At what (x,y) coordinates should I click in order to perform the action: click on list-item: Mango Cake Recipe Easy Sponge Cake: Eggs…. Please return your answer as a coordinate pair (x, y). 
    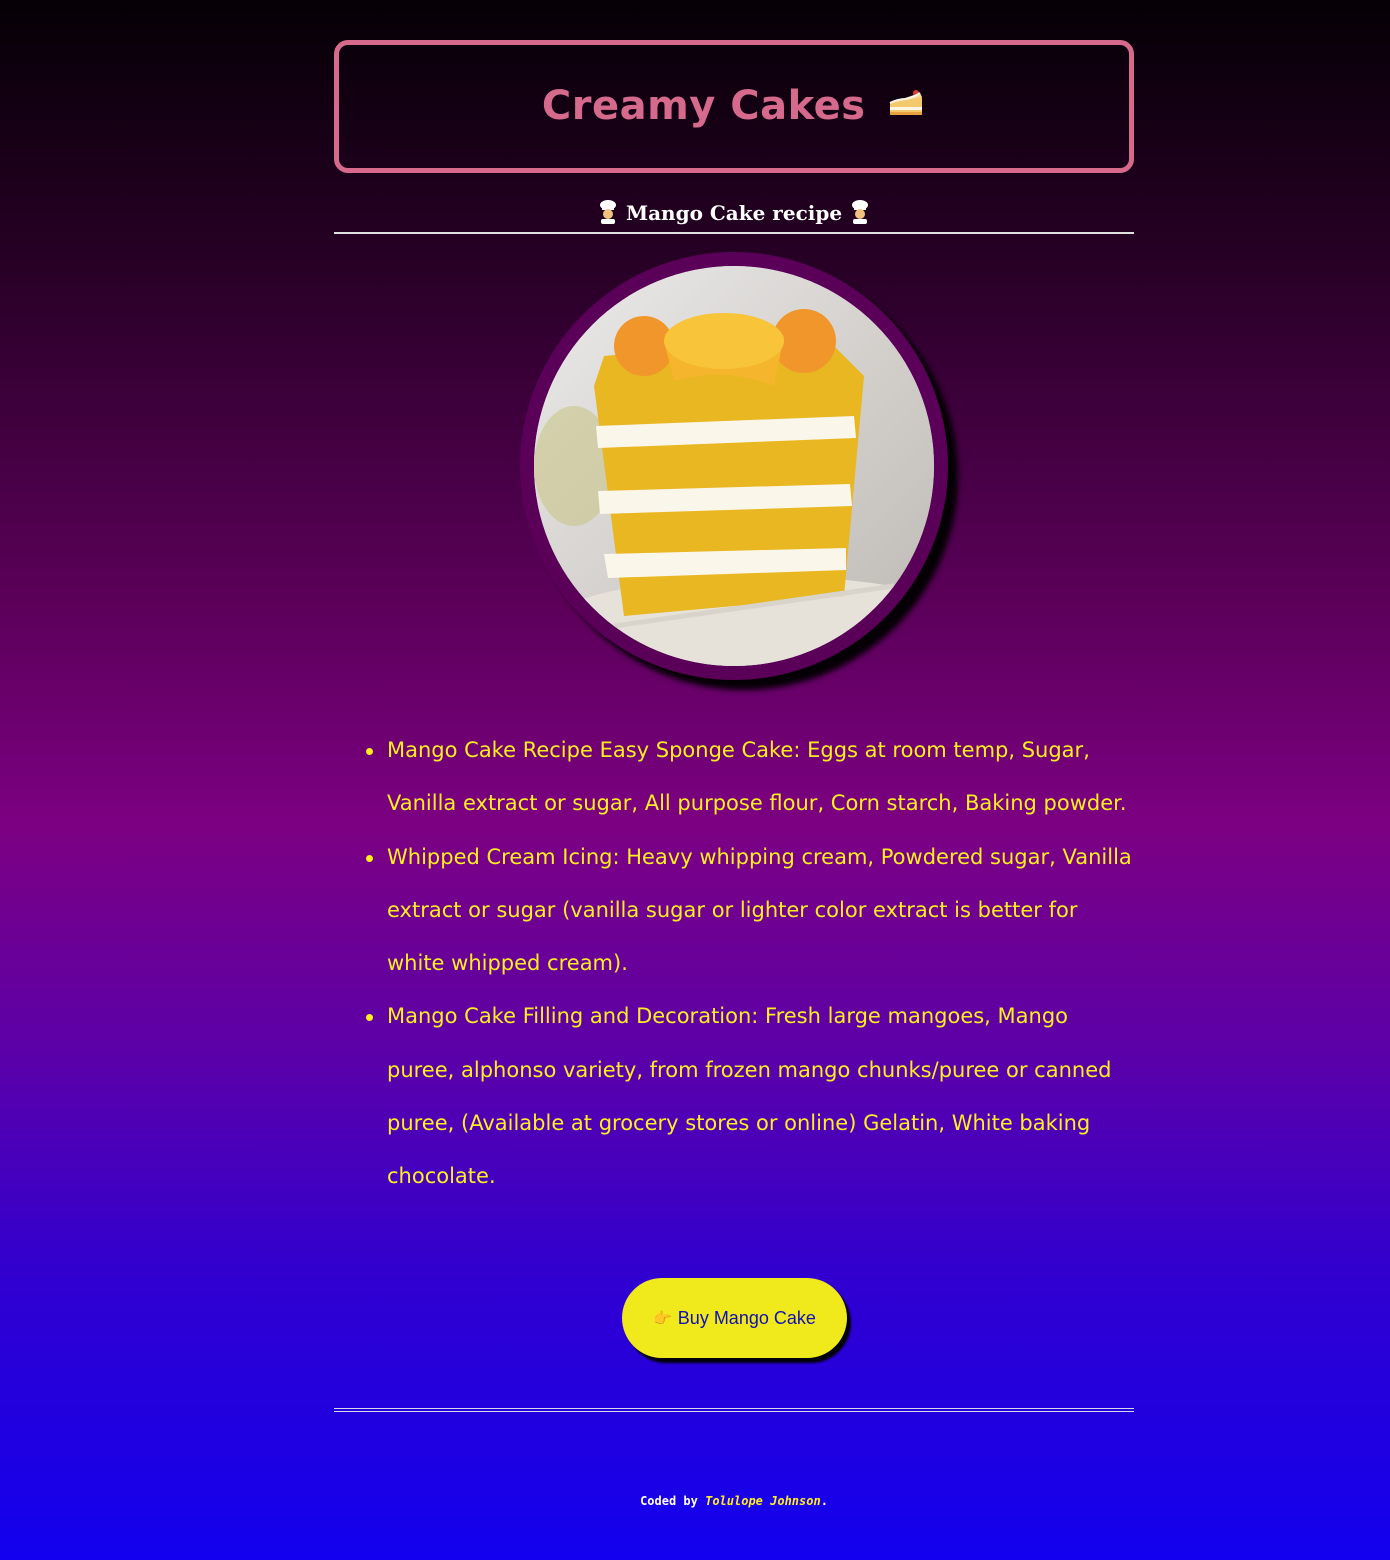
    Looking at the image, I should click on (750, 777).